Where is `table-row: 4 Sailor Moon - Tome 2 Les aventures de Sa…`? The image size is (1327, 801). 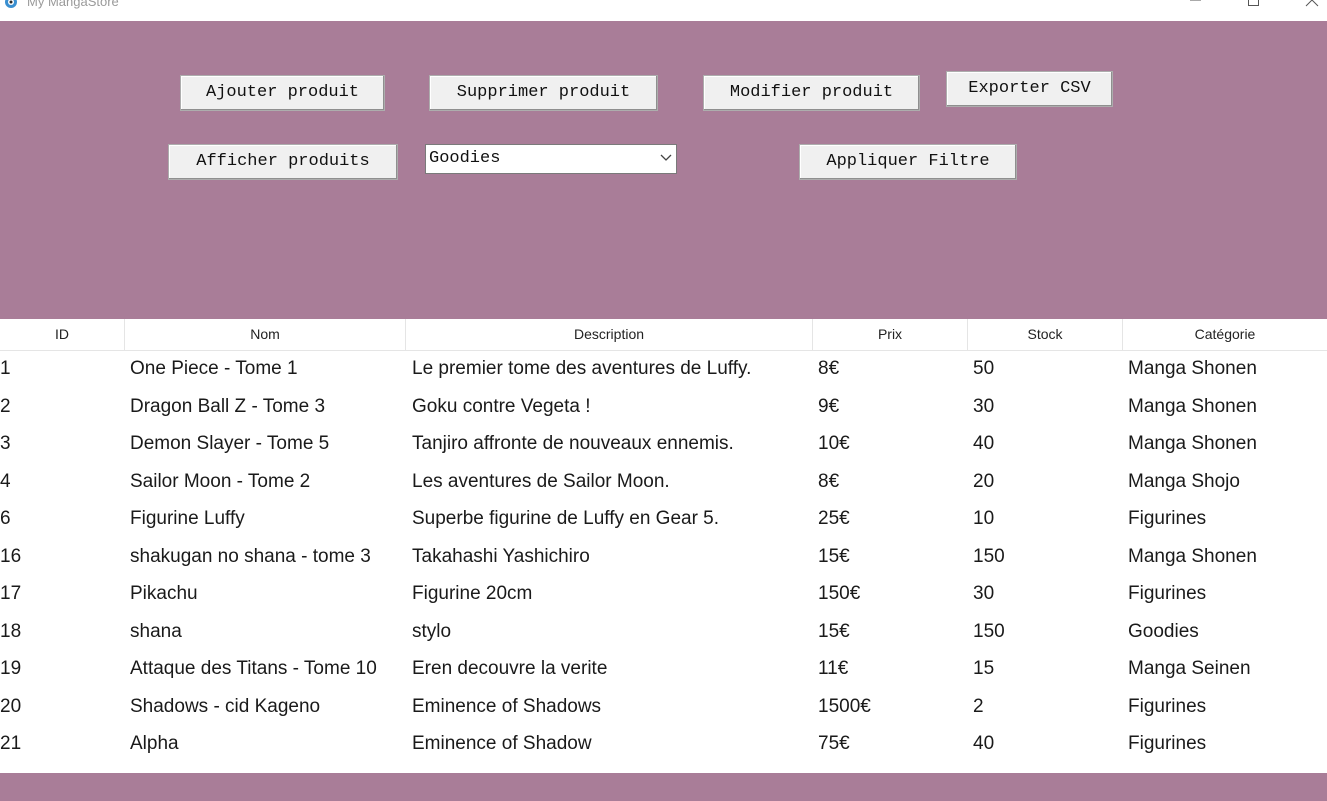 table-row: 4 Sailor Moon - Tome 2 Les aventures de Sa… is located at coordinates (663, 481).